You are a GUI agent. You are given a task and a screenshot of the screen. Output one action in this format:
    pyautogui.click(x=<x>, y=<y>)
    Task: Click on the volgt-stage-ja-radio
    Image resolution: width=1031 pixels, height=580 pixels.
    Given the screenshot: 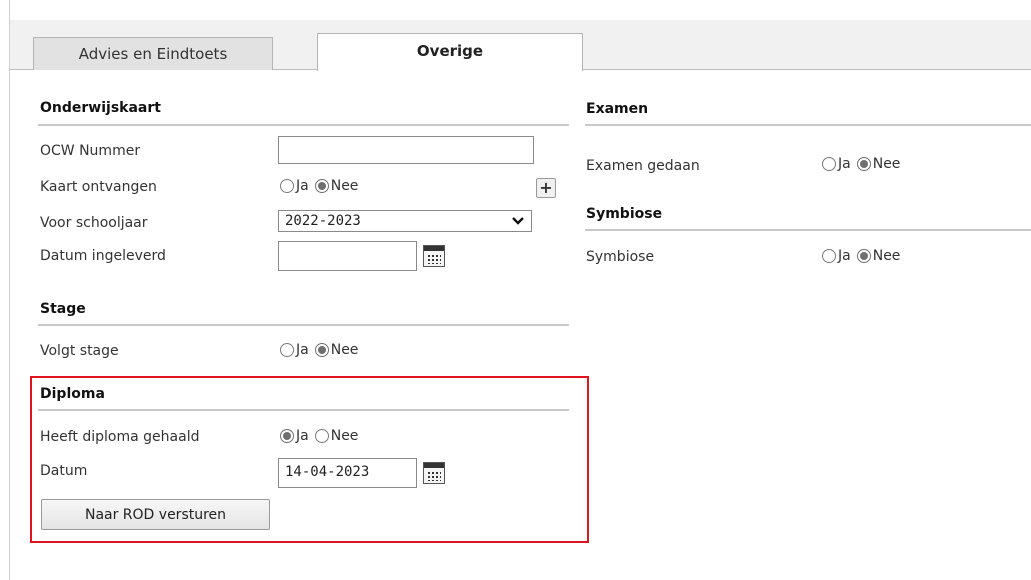 What is the action you would take?
    pyautogui.click(x=287, y=350)
    